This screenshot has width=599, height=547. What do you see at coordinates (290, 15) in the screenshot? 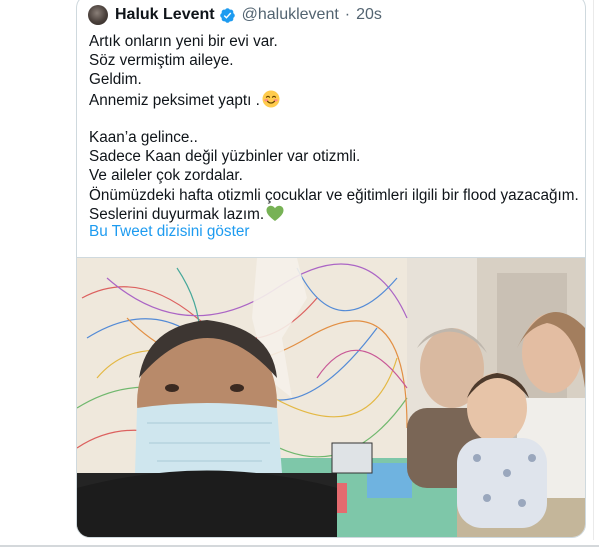
I see `author-handle: @haluklevent` at bounding box center [290, 15].